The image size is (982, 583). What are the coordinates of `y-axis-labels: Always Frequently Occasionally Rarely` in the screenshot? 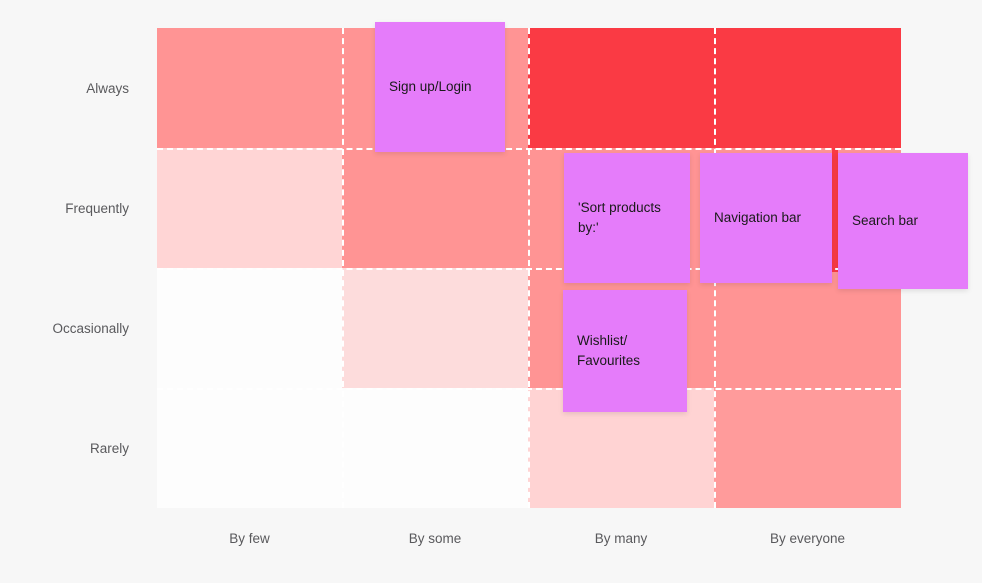 It's located at (71, 268).